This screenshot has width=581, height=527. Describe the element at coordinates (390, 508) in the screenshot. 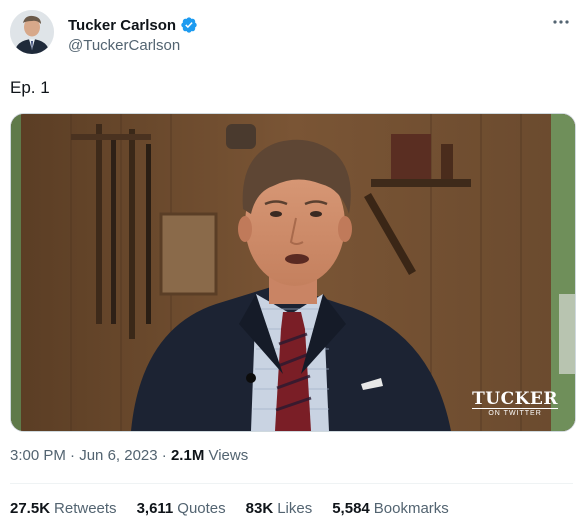

I see `bookmarks-link: 5,584 Bookmarks` at that location.